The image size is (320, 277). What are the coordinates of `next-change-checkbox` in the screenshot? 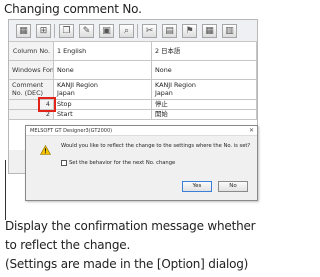 It's located at (64, 163).